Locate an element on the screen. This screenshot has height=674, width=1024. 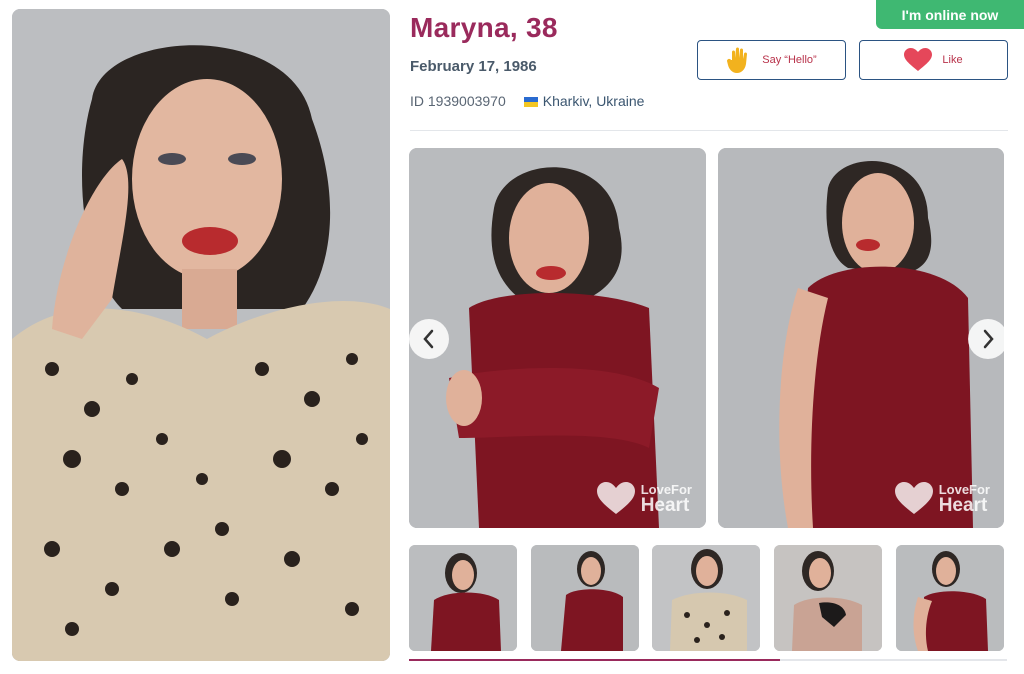
waving-hand-icon is located at coordinates (737, 60).